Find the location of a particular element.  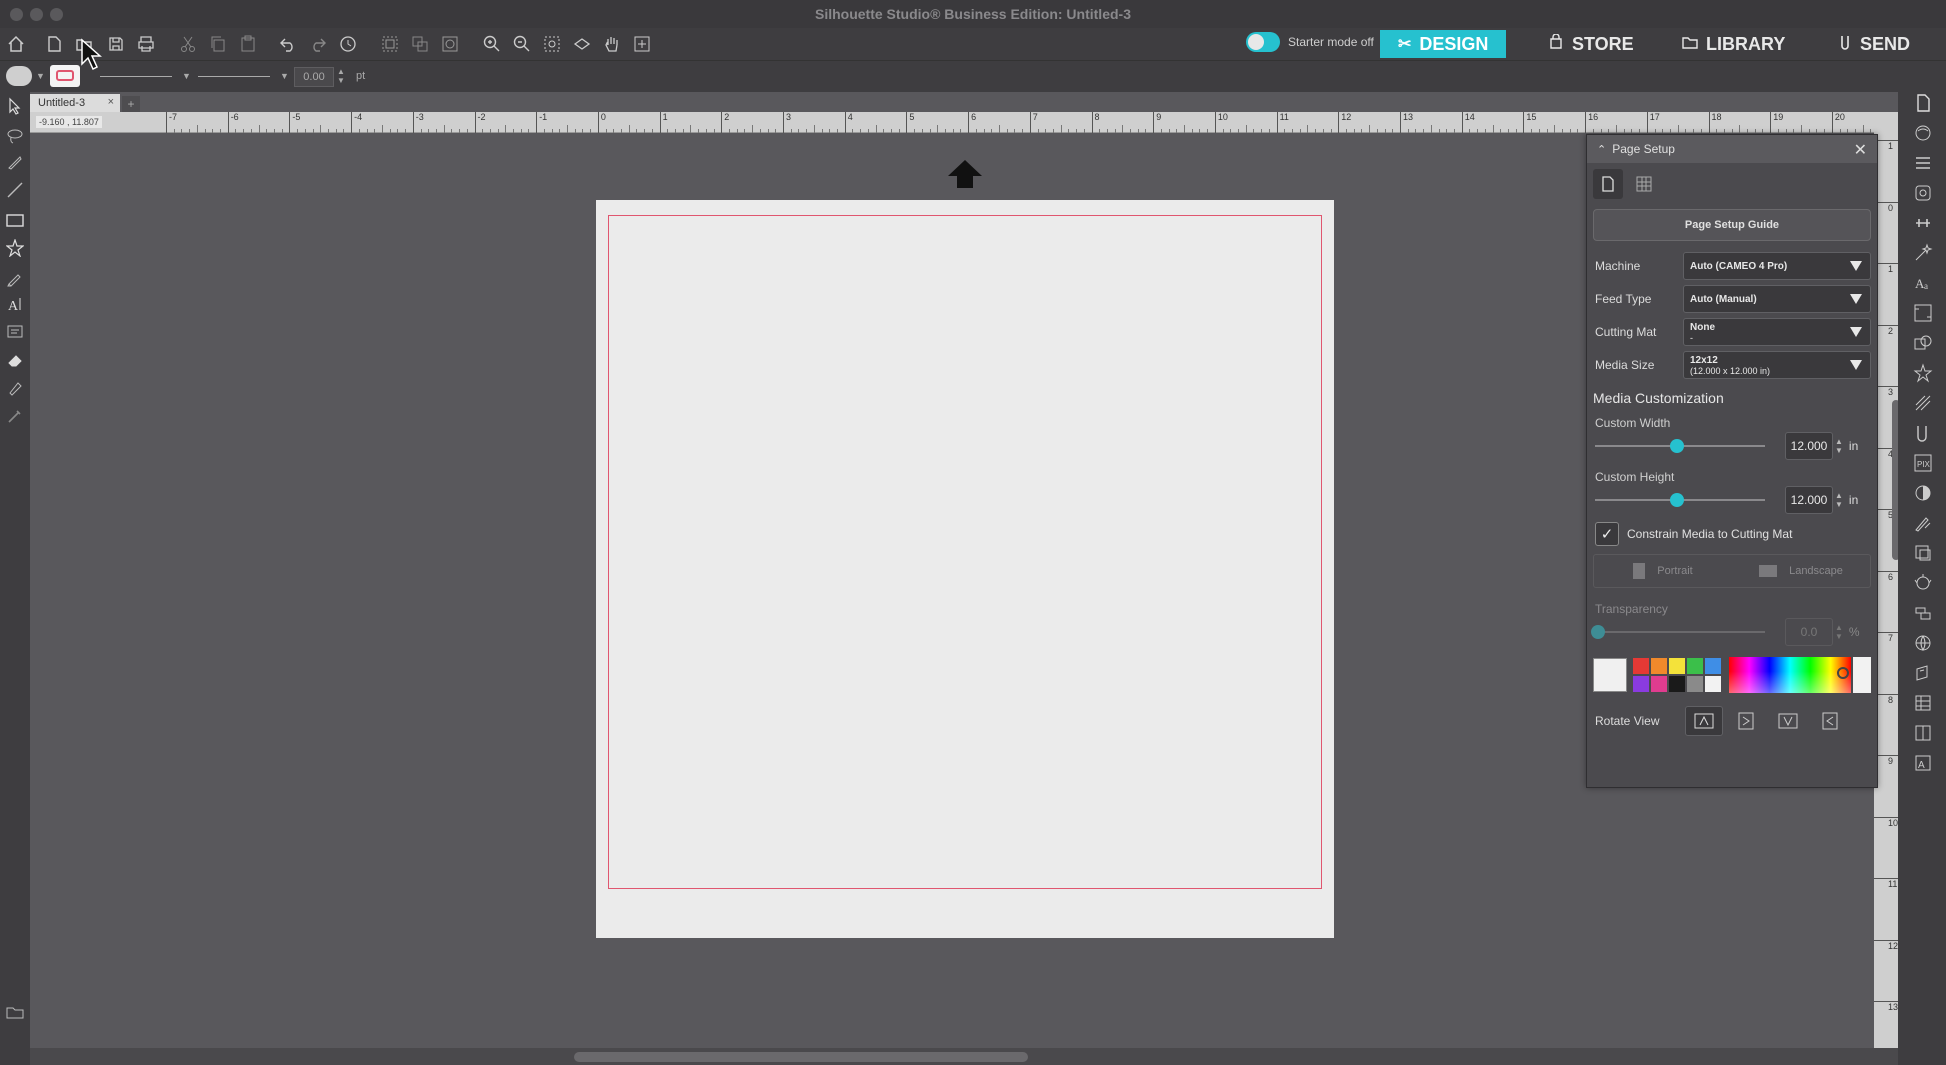

shape-text-icon: A is located at coordinates (1923, 763).